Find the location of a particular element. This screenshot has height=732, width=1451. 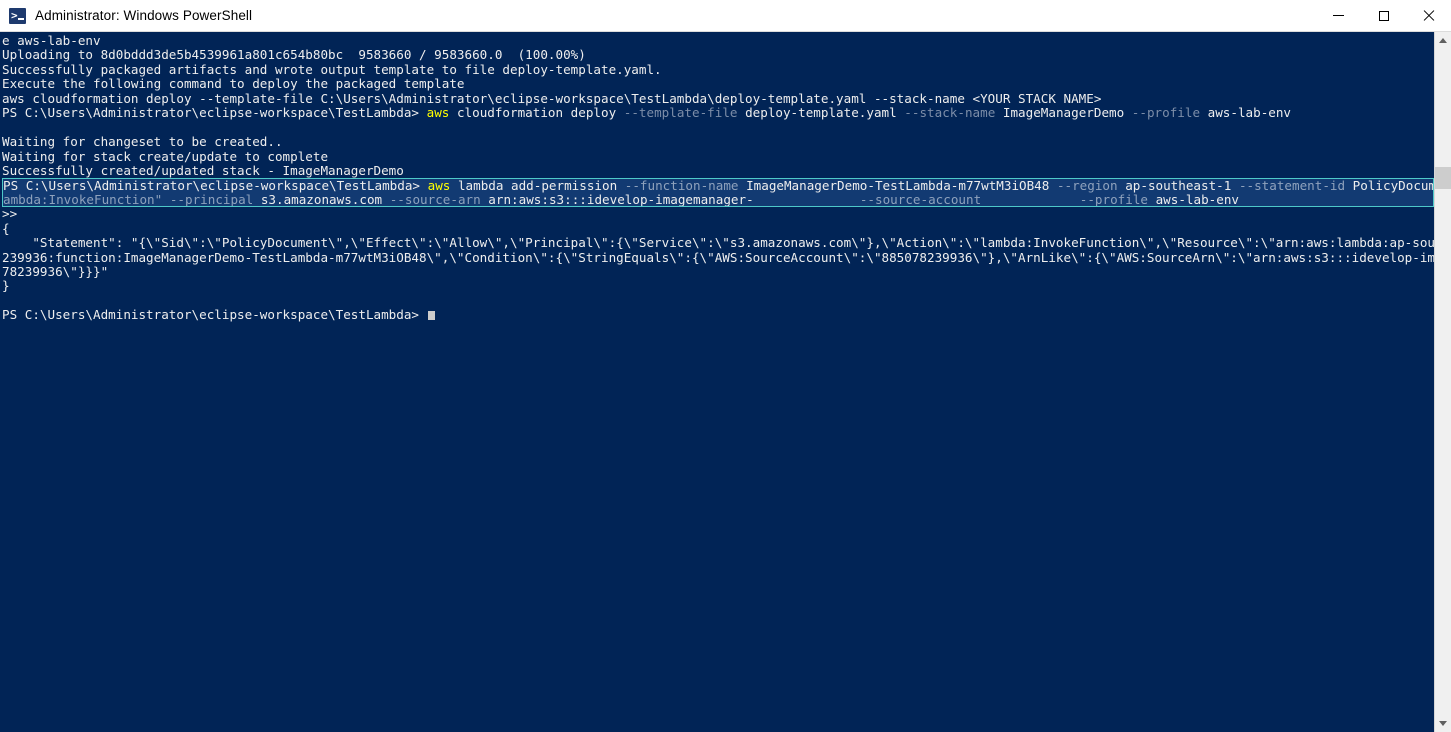

window-controls is located at coordinates (1383, 15).